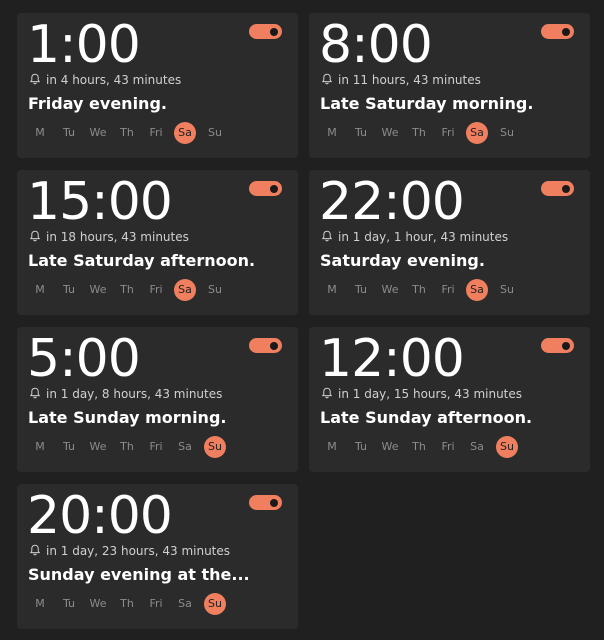  What do you see at coordinates (138, 551) in the screenshot?
I see `alarm-remaining-text: in 1 day, 23 hours, 43 minutes` at bounding box center [138, 551].